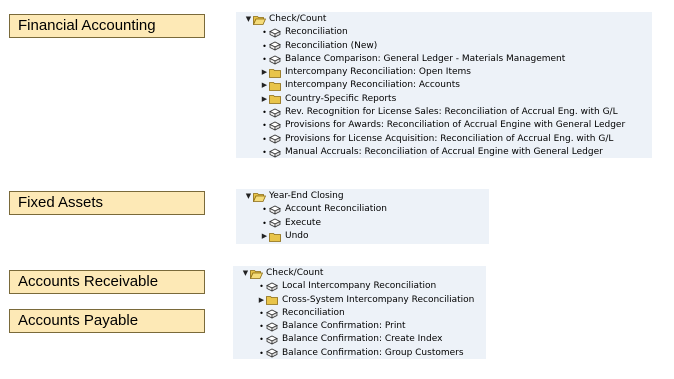 The width and height of the screenshot is (674, 379). What do you see at coordinates (344, 326) in the screenshot?
I see `tree-item-label: Balance Confirmation: Print` at bounding box center [344, 326].